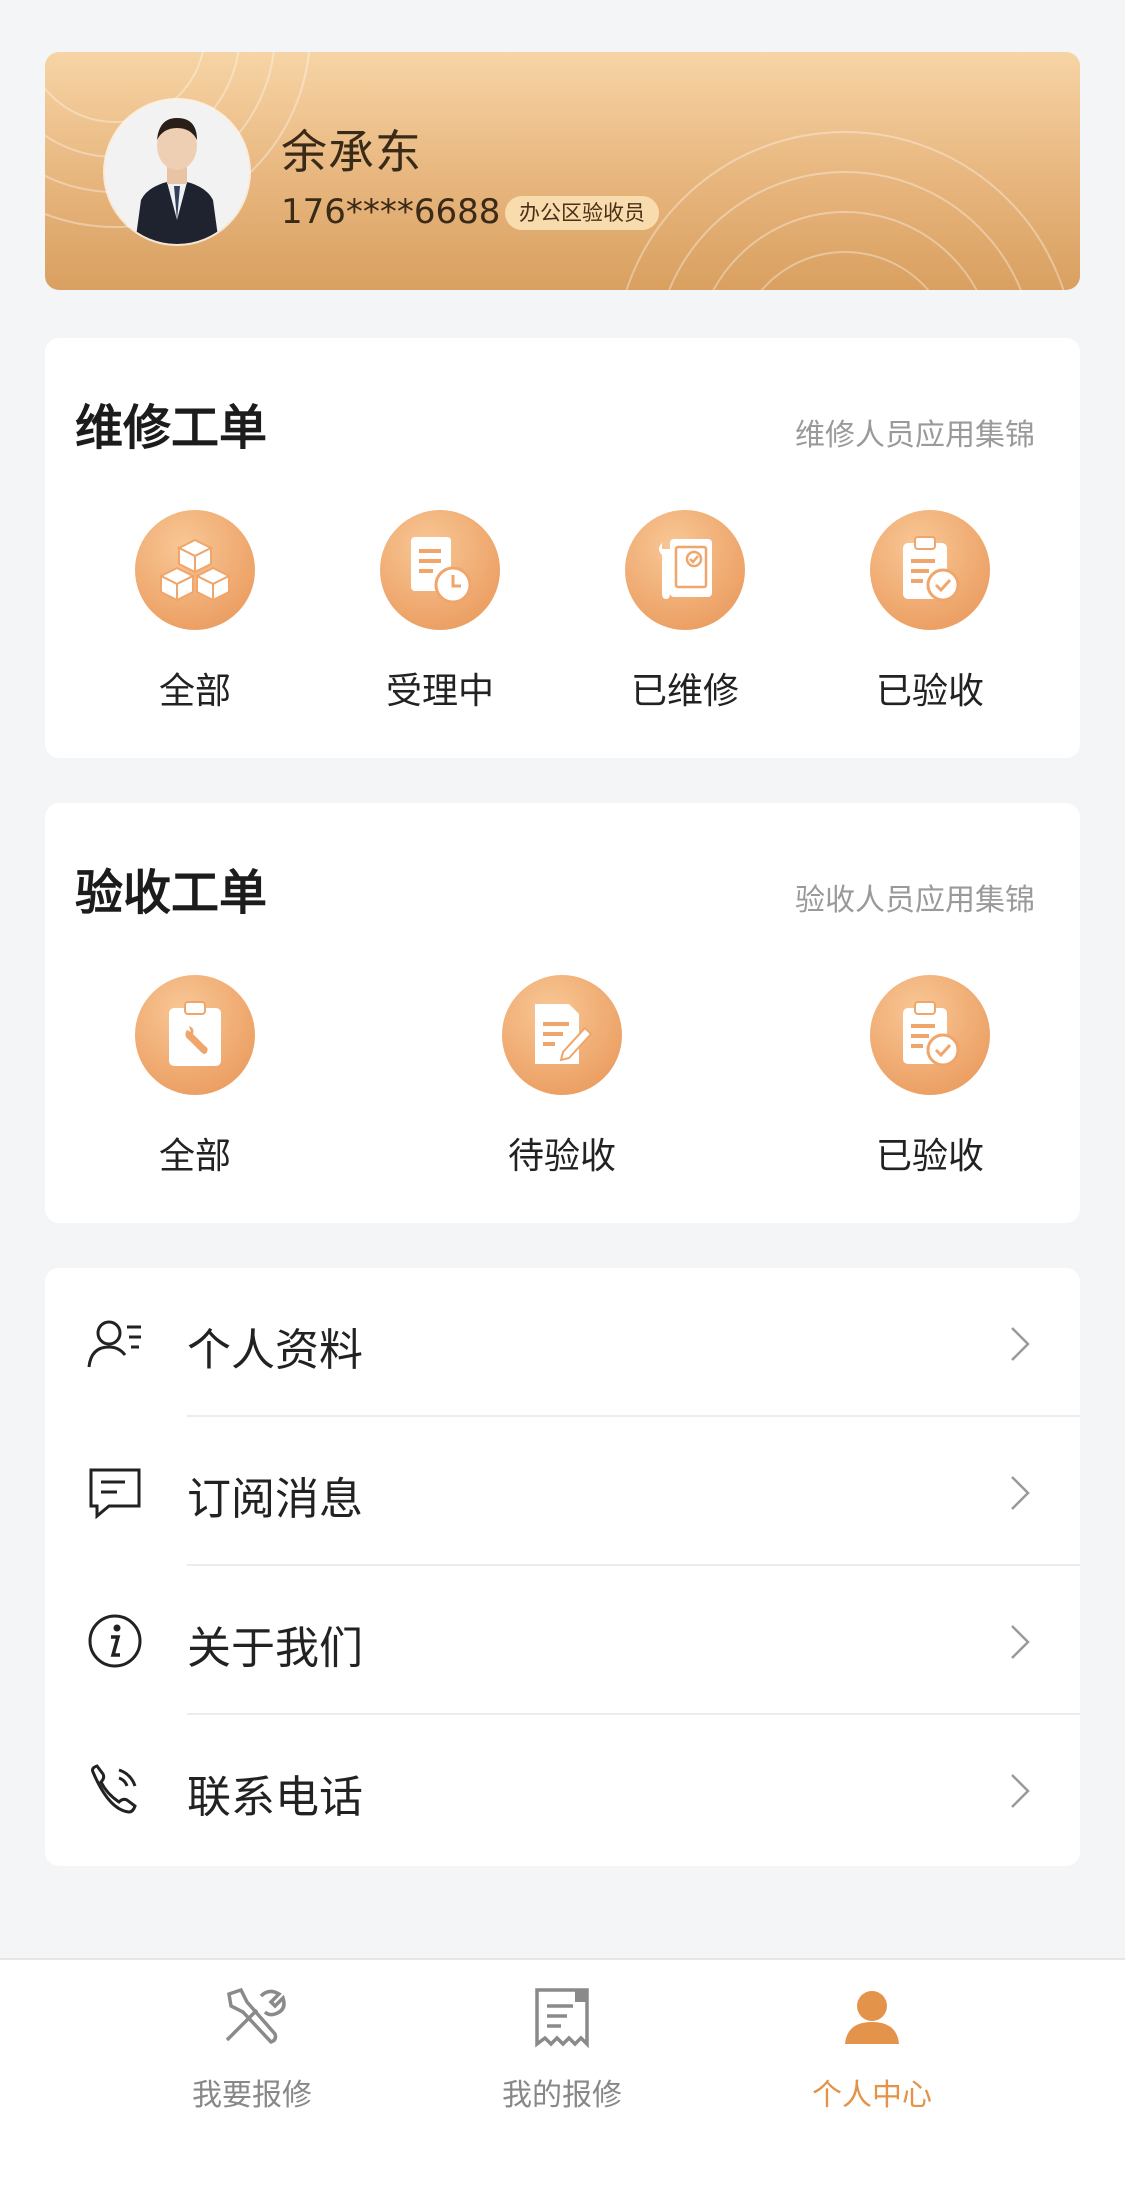 The height and width of the screenshot is (2187, 1125). Describe the element at coordinates (194, 1156) in the screenshot. I see `acceptance-all-label: 全部` at that location.